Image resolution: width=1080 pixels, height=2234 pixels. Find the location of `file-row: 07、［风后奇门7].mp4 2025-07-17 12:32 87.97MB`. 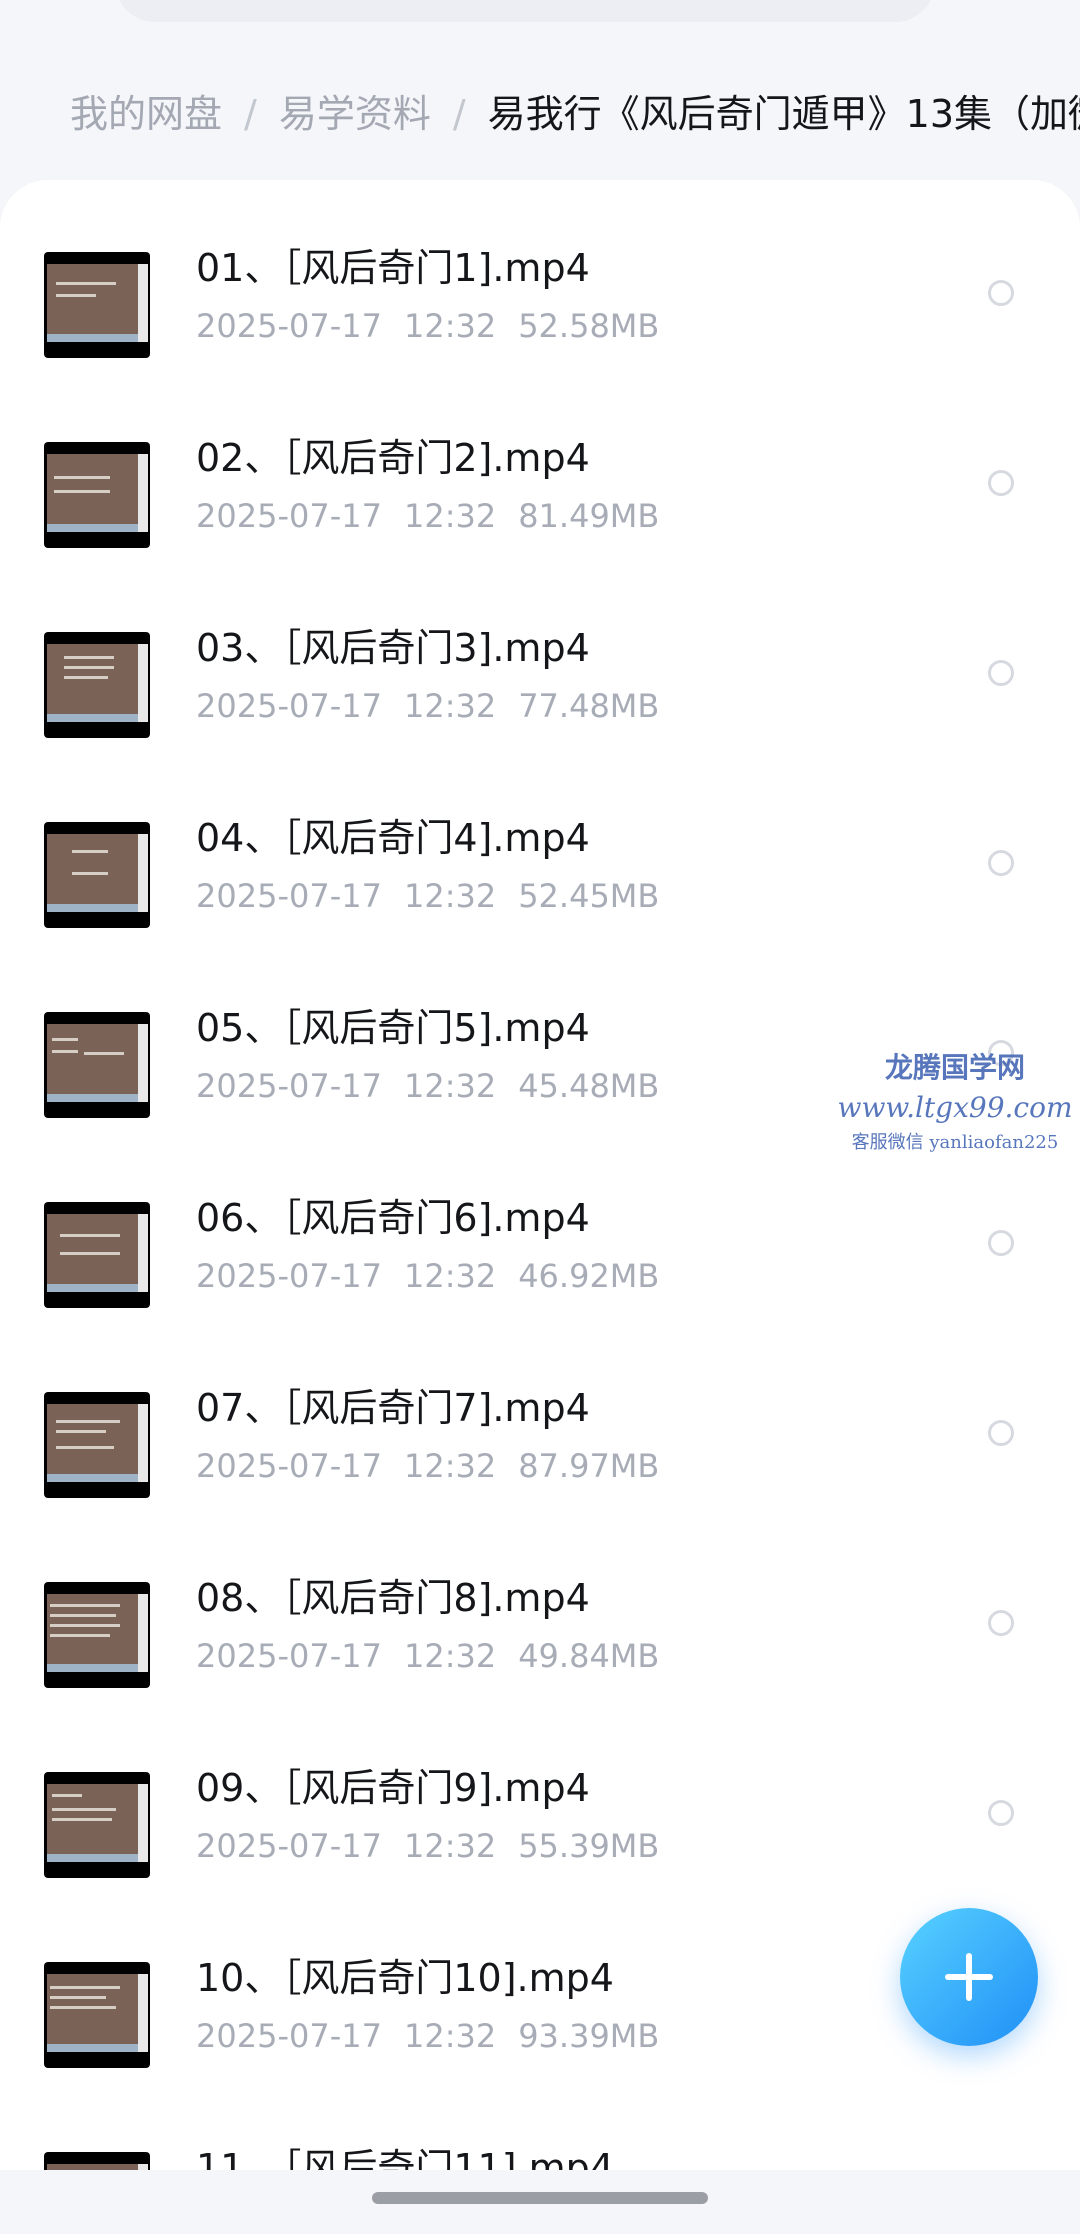

file-row: 07、［风后奇门7].mp4 2025-07-17 12:32 87.97MB is located at coordinates (540, 1475).